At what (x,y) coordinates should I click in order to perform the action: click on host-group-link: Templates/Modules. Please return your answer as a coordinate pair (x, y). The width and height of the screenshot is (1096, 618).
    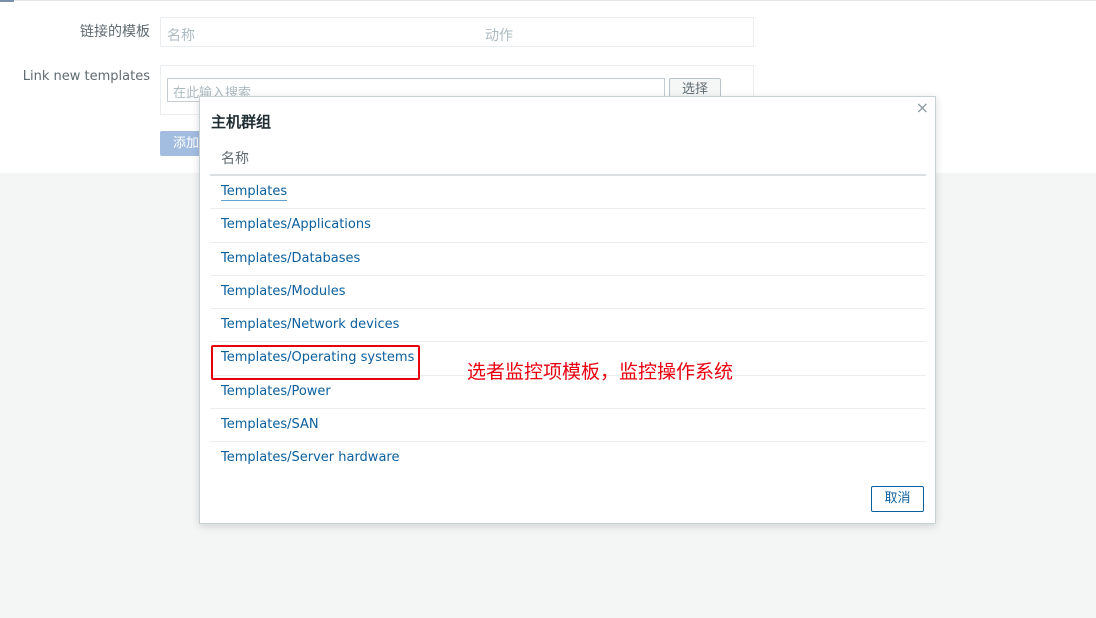
    Looking at the image, I should click on (283, 291).